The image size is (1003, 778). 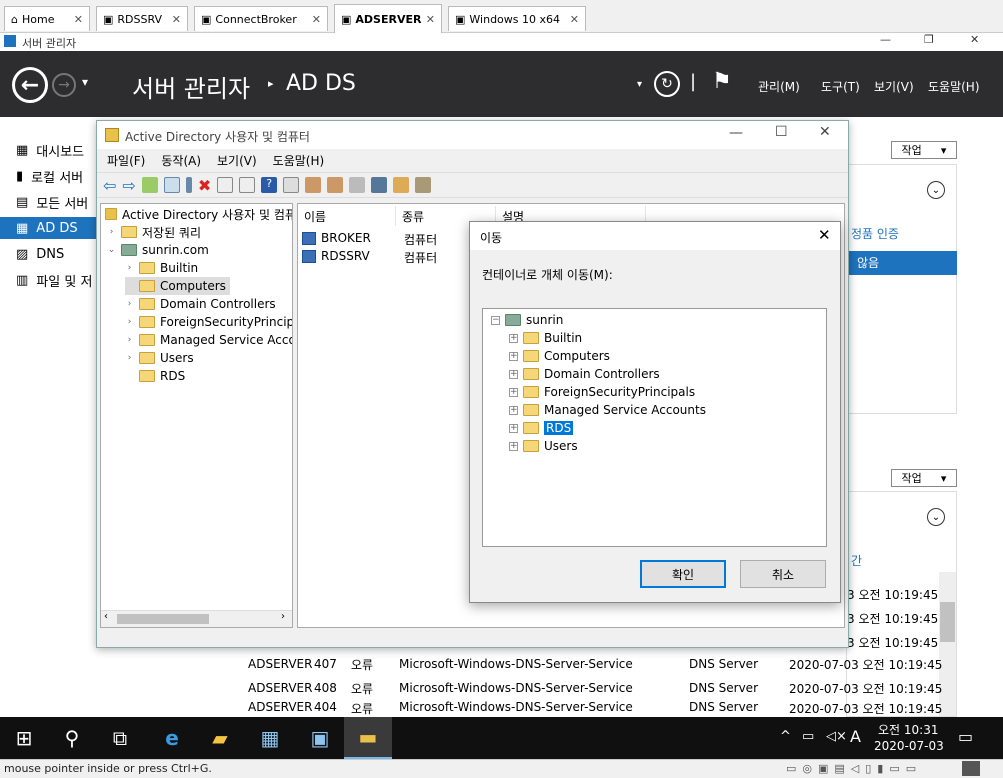 What do you see at coordinates (126, 160) in the screenshot?
I see `menu-file: 파일(F)` at bounding box center [126, 160].